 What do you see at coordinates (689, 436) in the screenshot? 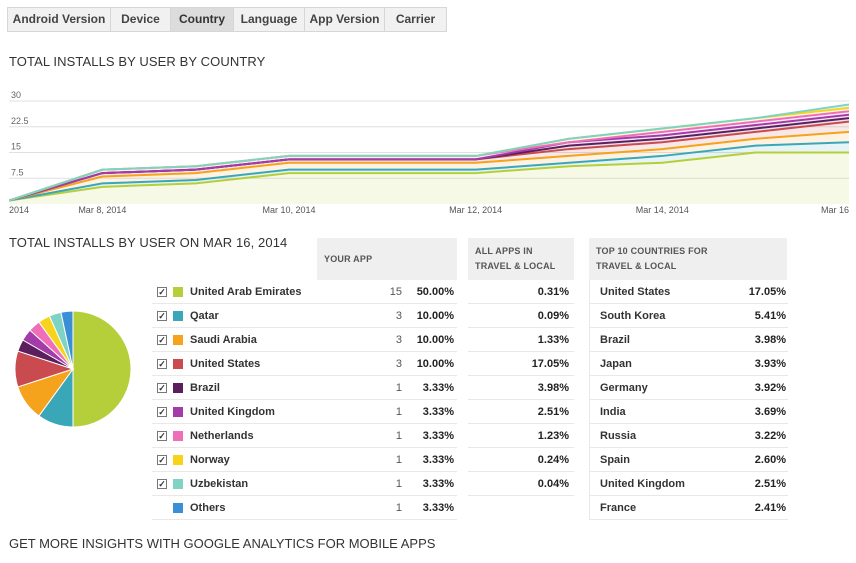
I see `table-row: Russia 3.22%` at bounding box center [689, 436].